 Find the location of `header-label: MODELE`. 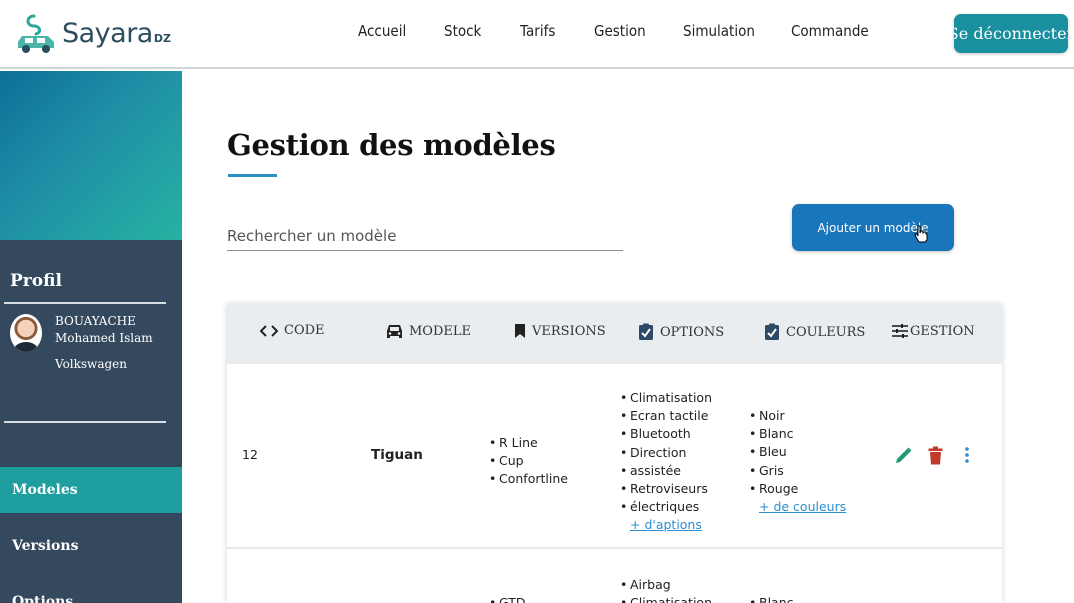

header-label: MODELE is located at coordinates (440, 331).